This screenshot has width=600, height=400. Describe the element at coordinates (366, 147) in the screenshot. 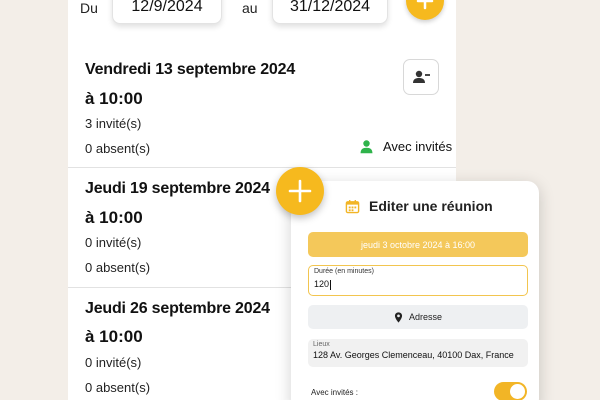

I see `person-icon` at that location.